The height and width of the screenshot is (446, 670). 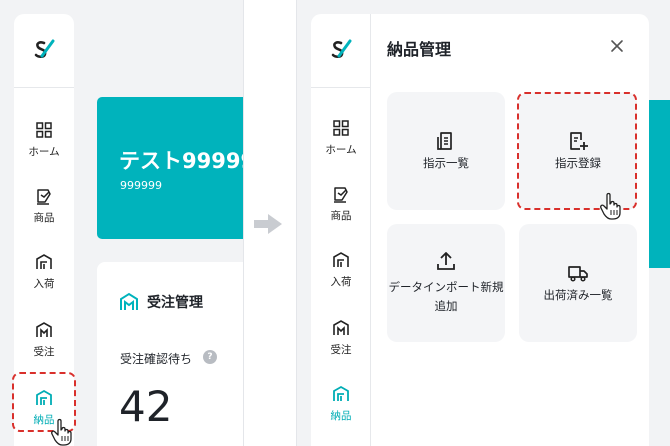 I want to click on pending-confirmation-label: 受注確認待ち, so click(x=156, y=359).